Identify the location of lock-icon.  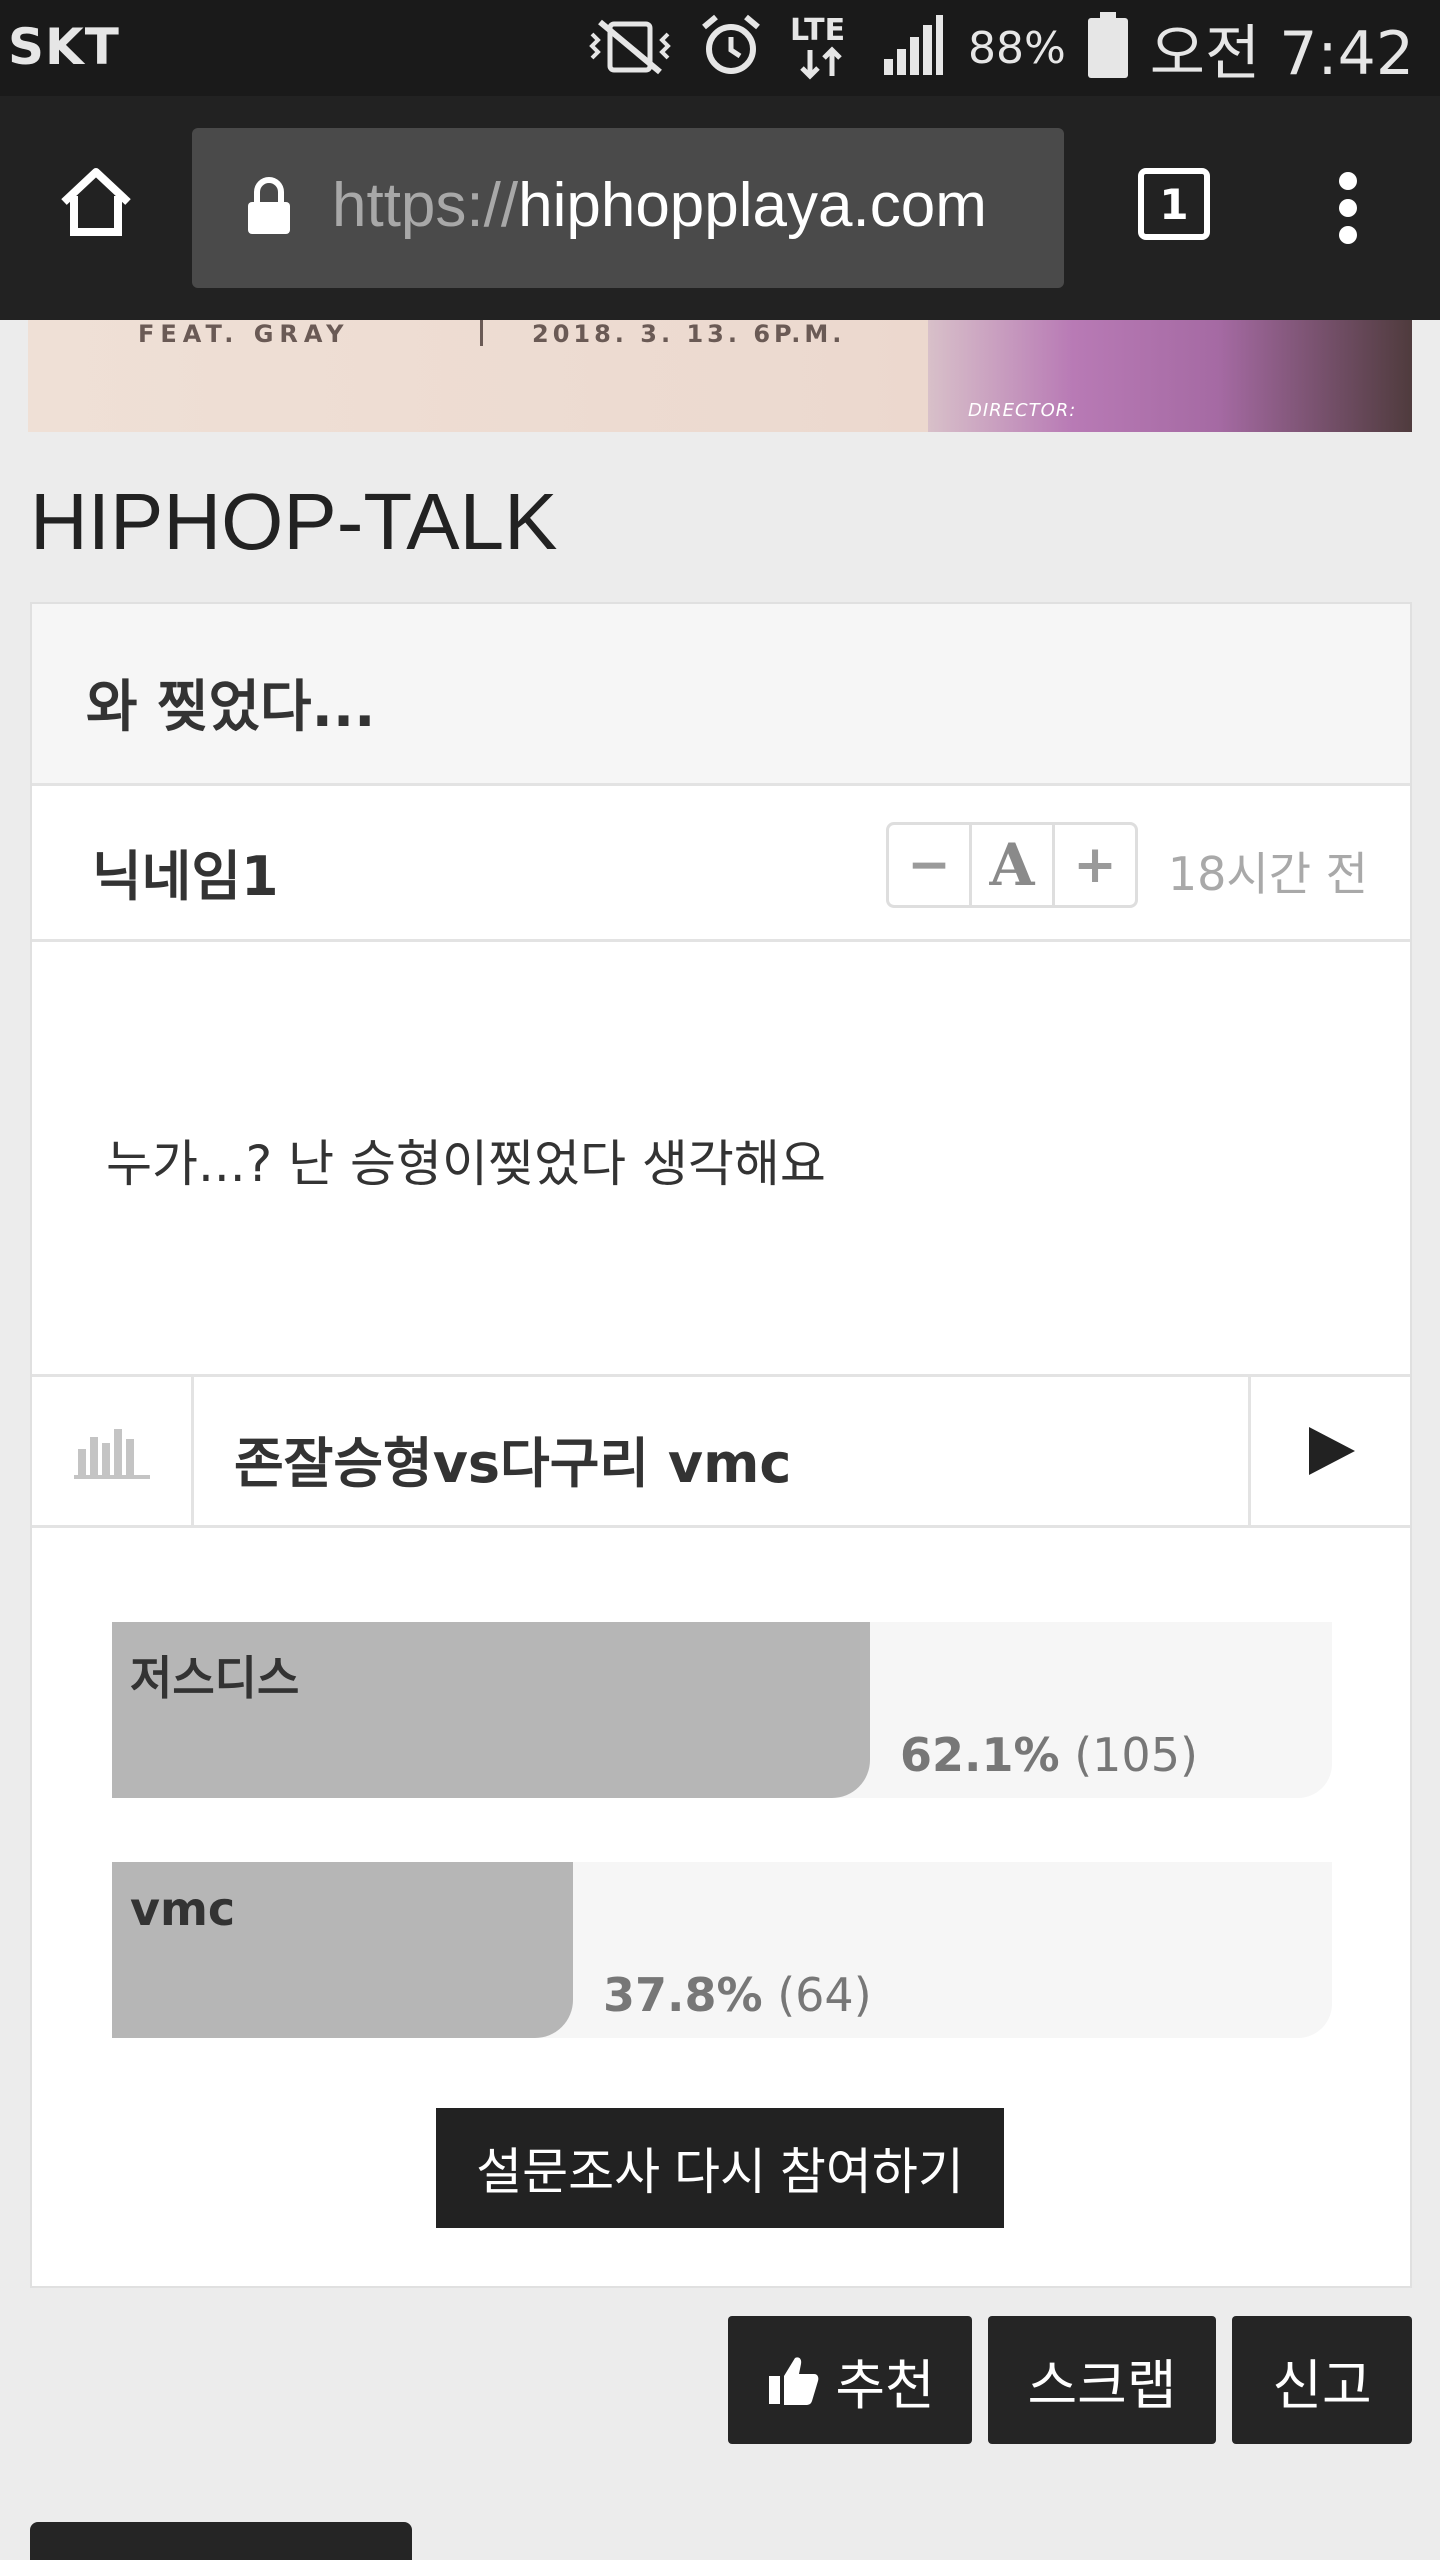
(269, 208).